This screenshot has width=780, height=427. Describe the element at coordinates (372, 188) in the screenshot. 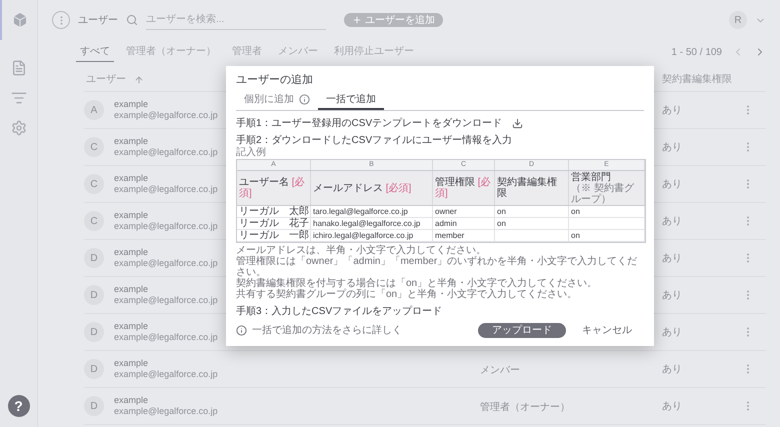

I see `sample-header-cell: メールアドレス [必須]` at that location.